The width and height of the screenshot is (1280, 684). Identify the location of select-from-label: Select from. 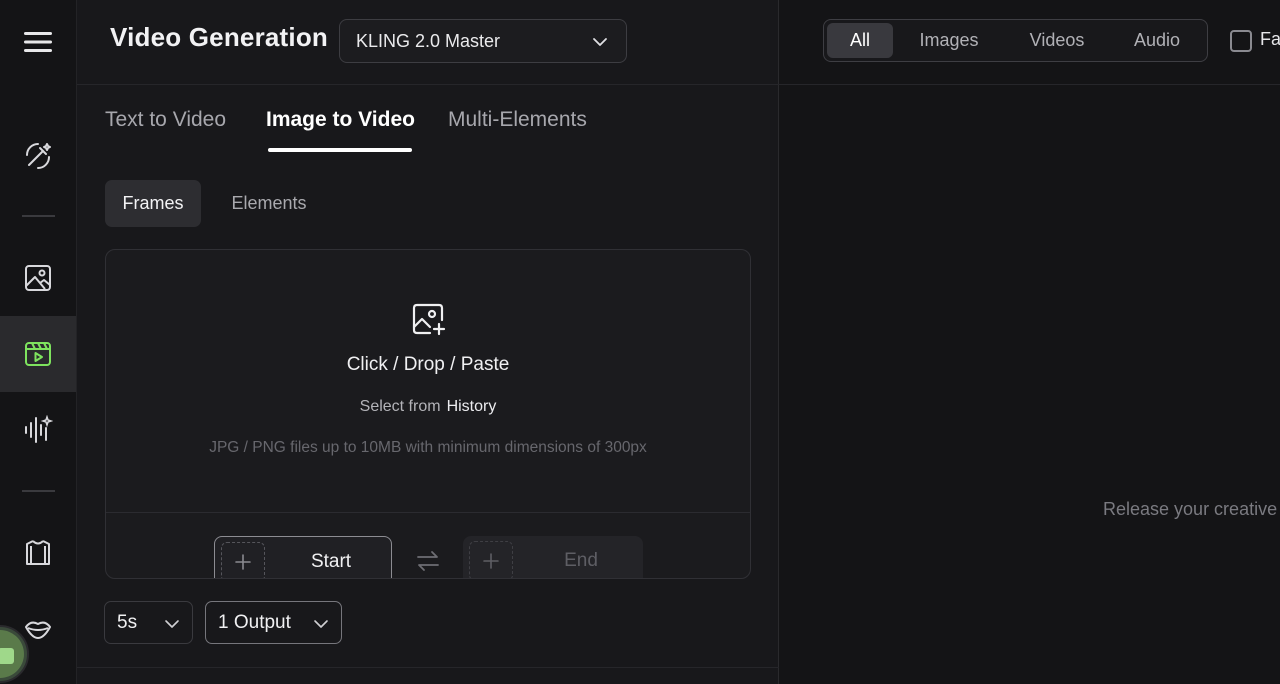
(400, 406).